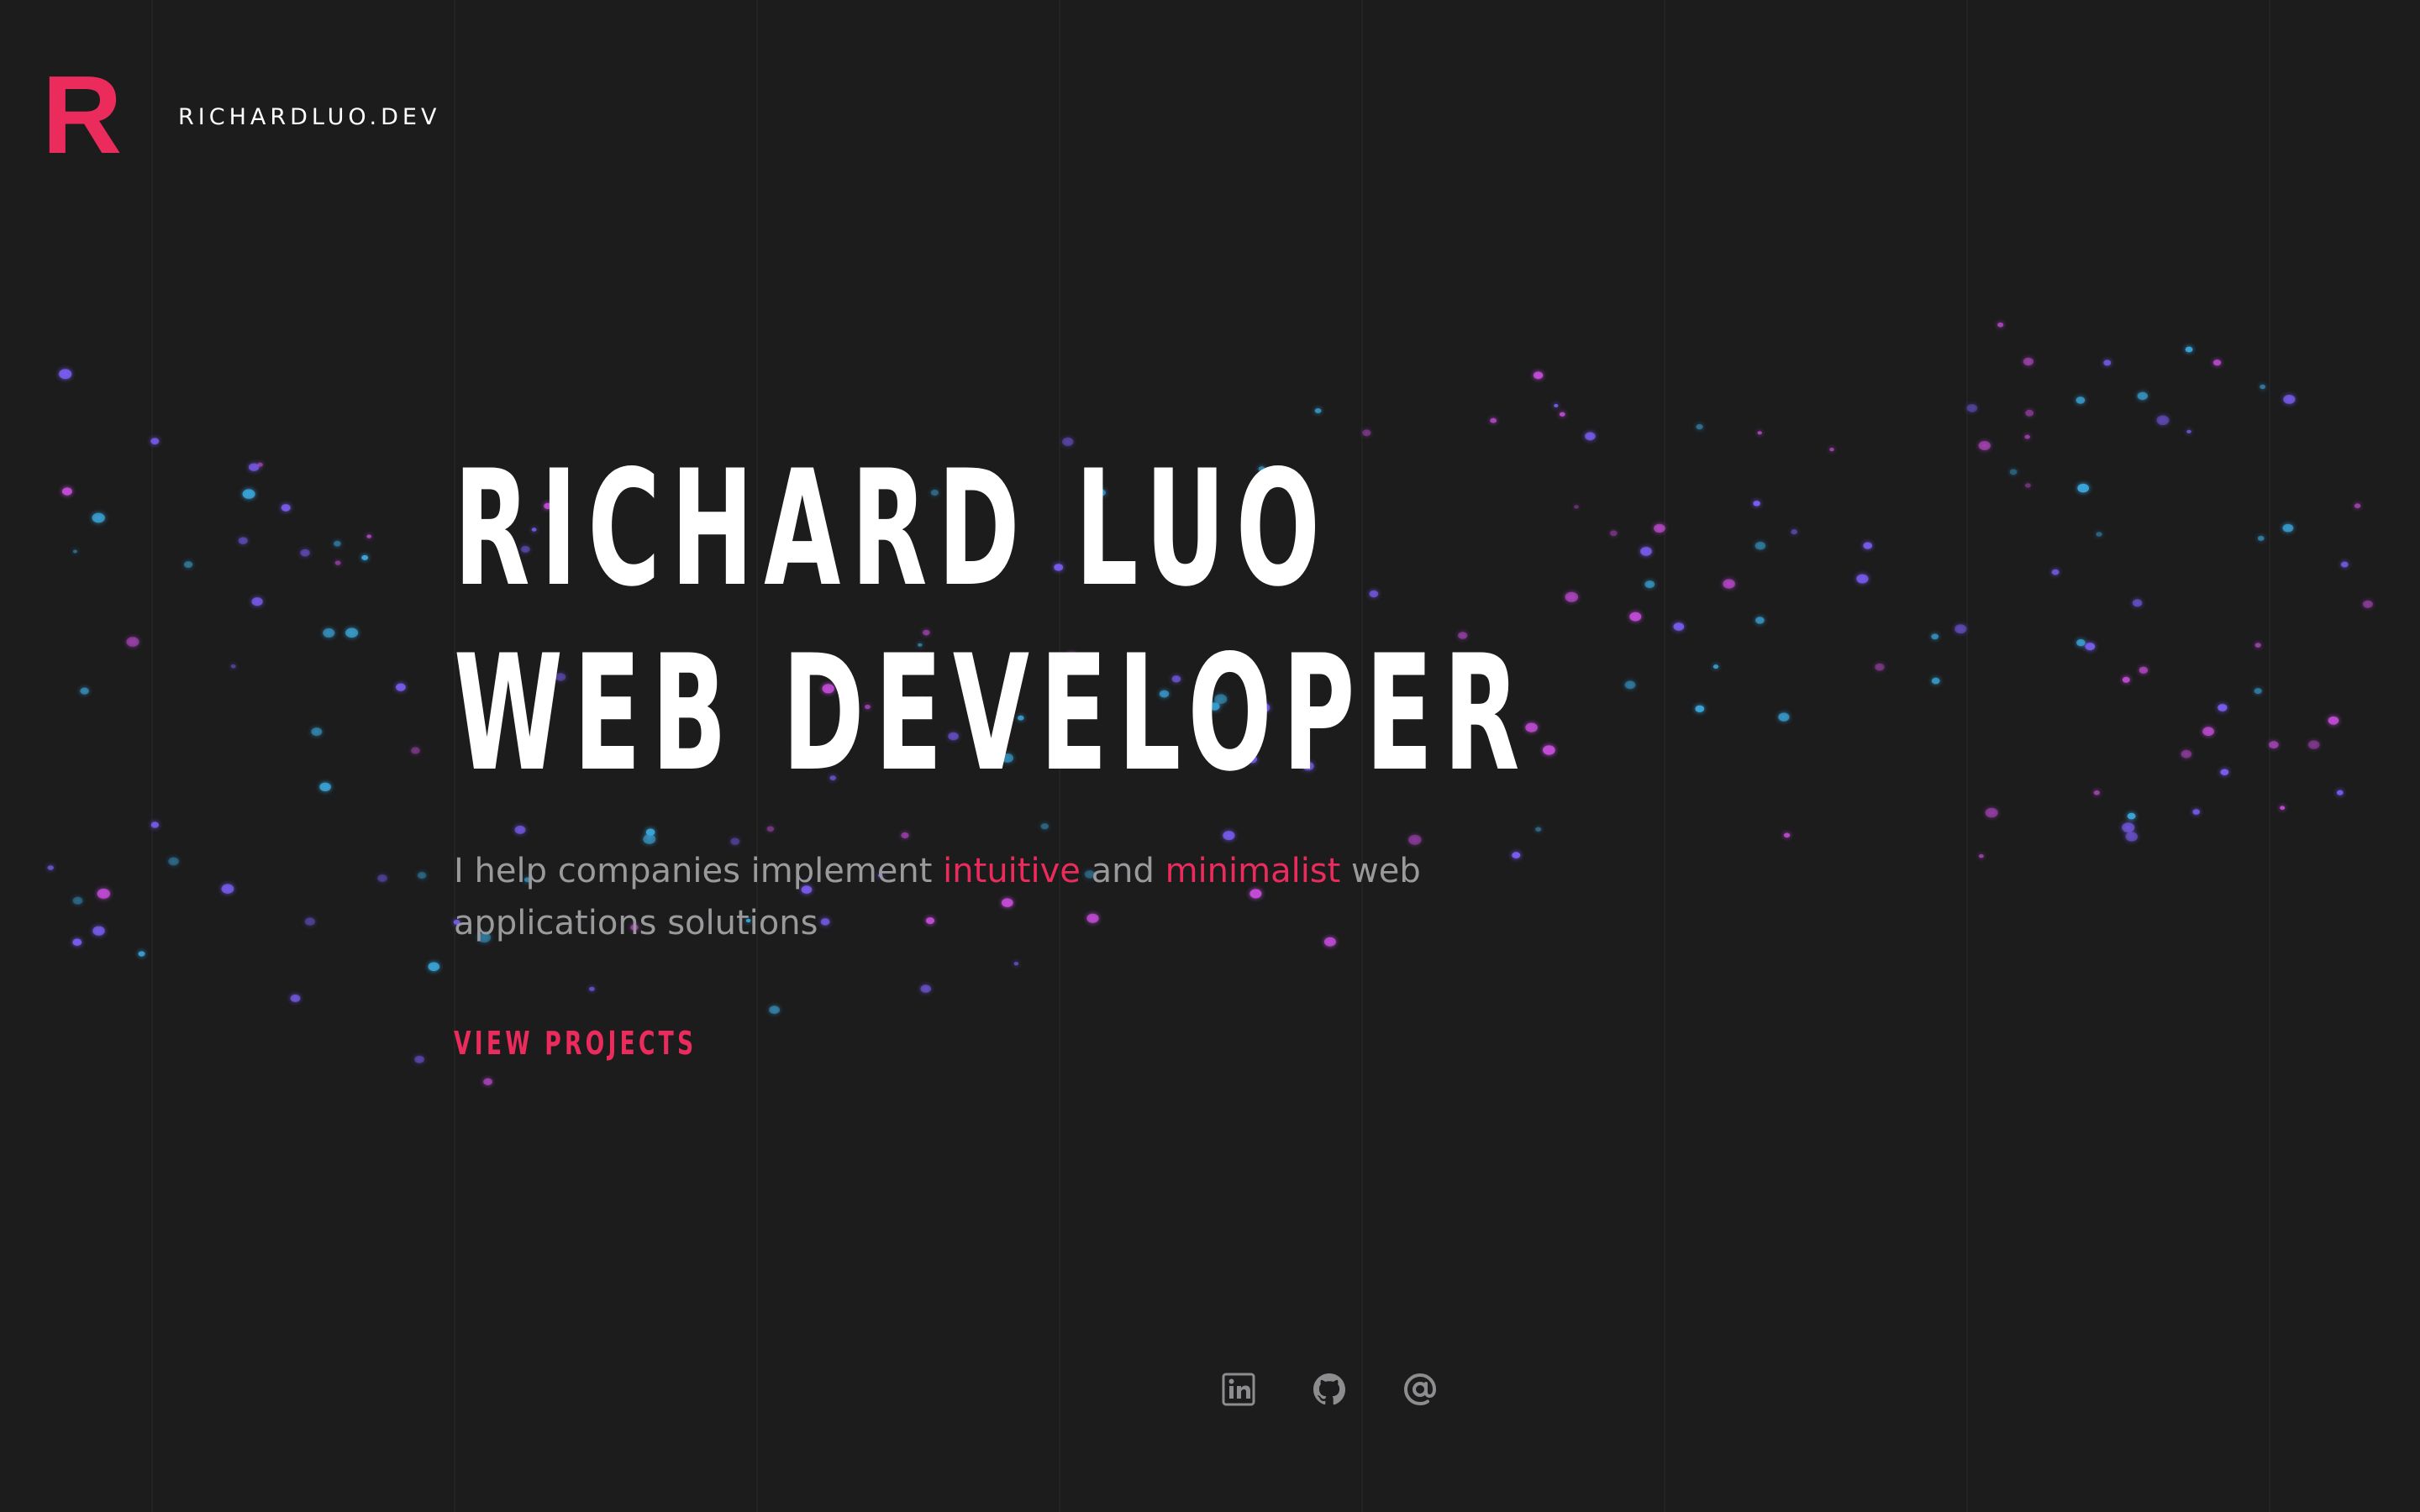 The height and width of the screenshot is (1512, 2420). I want to click on hero-title: RICHARD LUO WEB DEVELOPER, so click(992, 621).